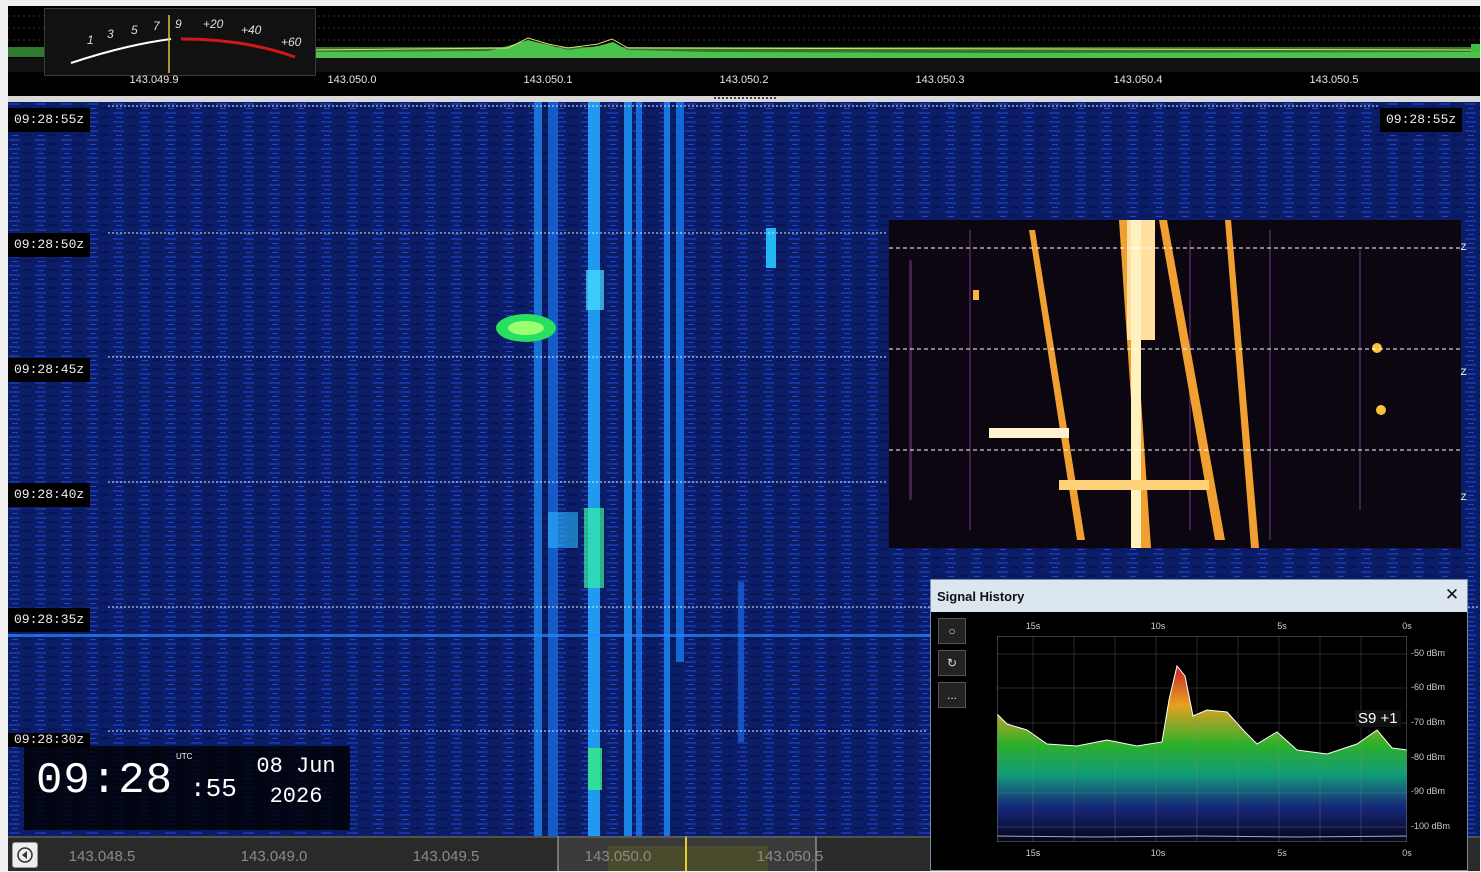 The height and width of the screenshot is (872, 1481). Describe the element at coordinates (213, 24) in the screenshot. I see `smeter-scale-plus20: +20` at that location.